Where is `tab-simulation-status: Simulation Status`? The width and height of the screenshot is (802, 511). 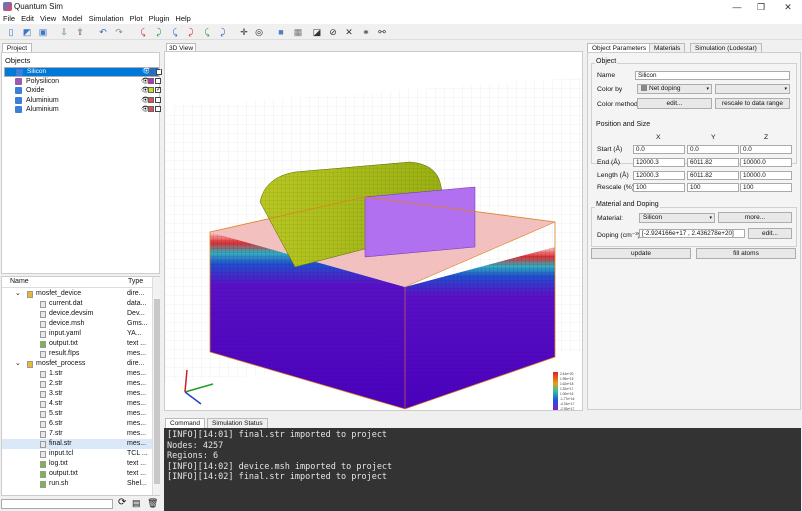
tab-simulation-status: Simulation Status is located at coordinates (237, 423).